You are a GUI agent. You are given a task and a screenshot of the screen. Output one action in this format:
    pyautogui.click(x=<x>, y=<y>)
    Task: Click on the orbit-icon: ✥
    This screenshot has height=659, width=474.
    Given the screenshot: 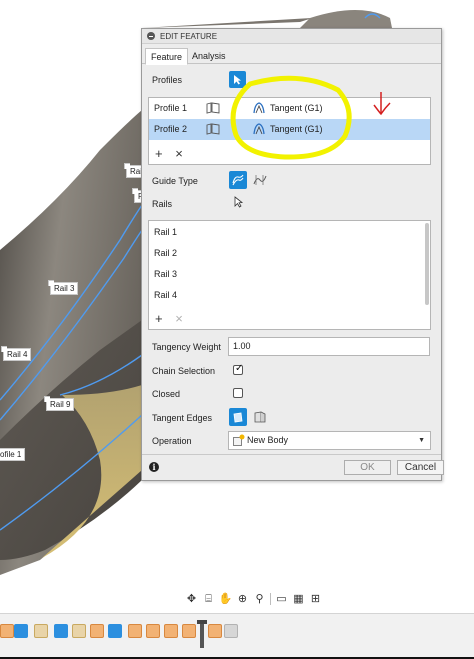 What is the action you would take?
    pyautogui.click(x=191, y=599)
    